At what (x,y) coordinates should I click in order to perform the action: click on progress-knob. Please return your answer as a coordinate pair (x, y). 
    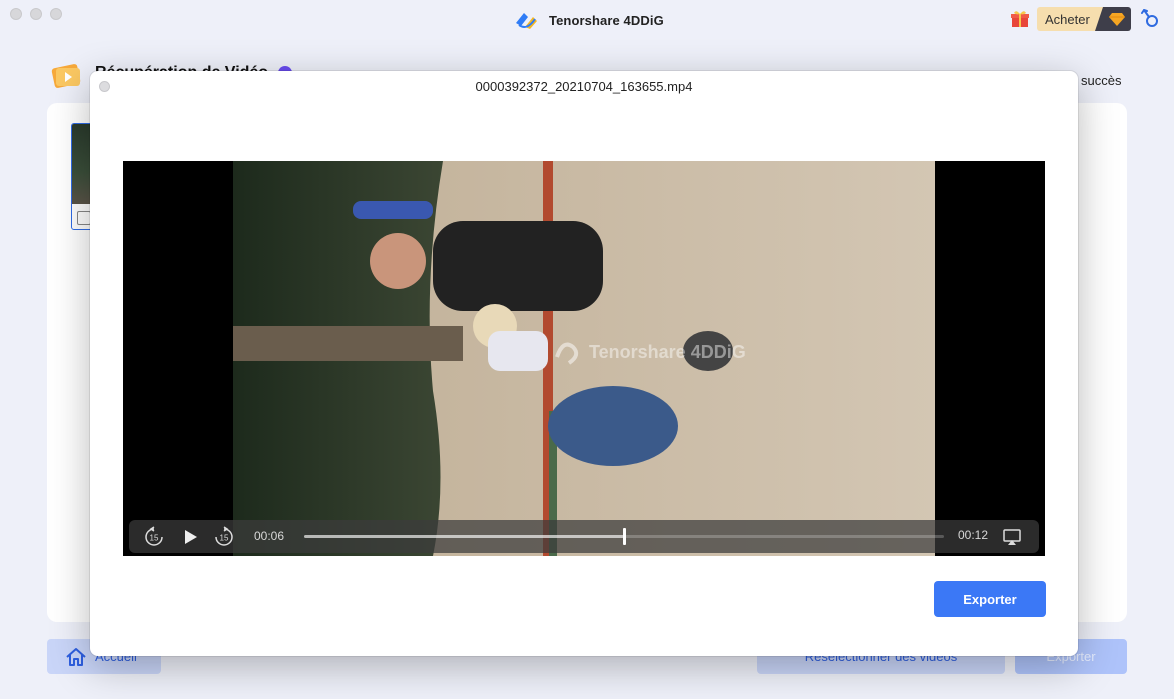
    Looking at the image, I should click on (624, 536).